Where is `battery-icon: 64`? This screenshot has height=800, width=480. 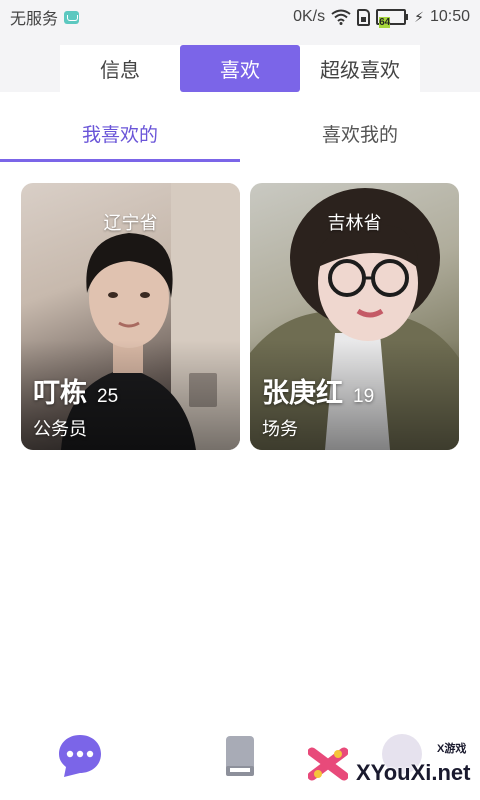 battery-icon: 64 is located at coordinates (392, 18).